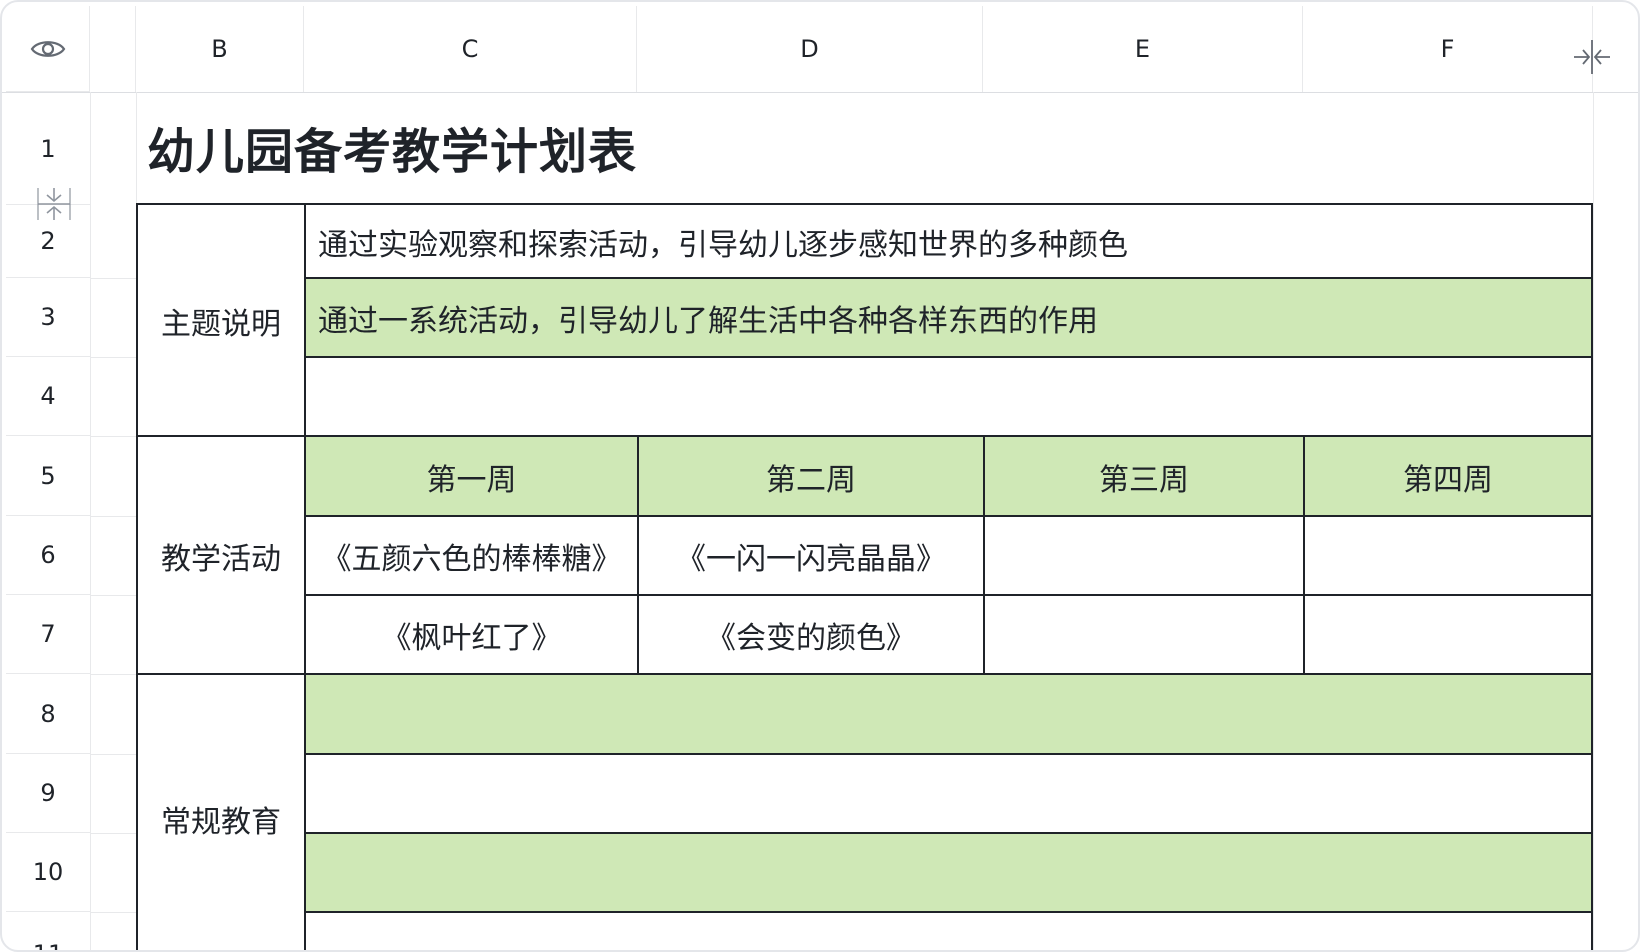  I want to click on row-resize-icon, so click(54, 204).